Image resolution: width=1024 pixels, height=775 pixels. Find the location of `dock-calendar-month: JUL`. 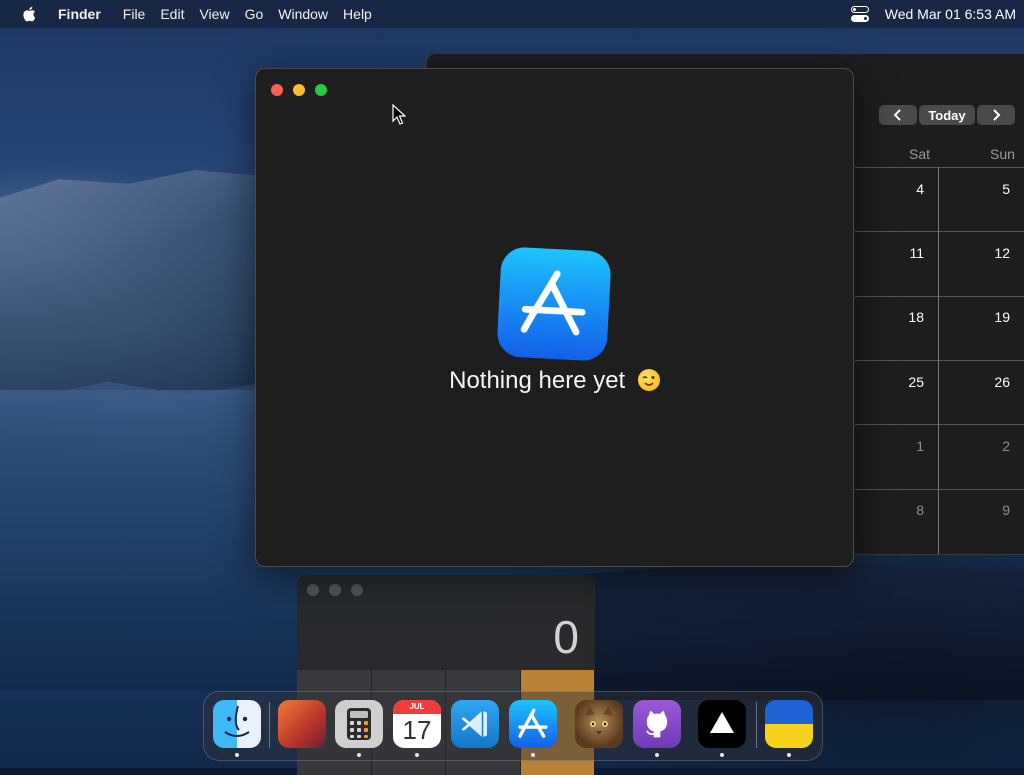

dock-calendar-month: JUL is located at coordinates (417, 707).